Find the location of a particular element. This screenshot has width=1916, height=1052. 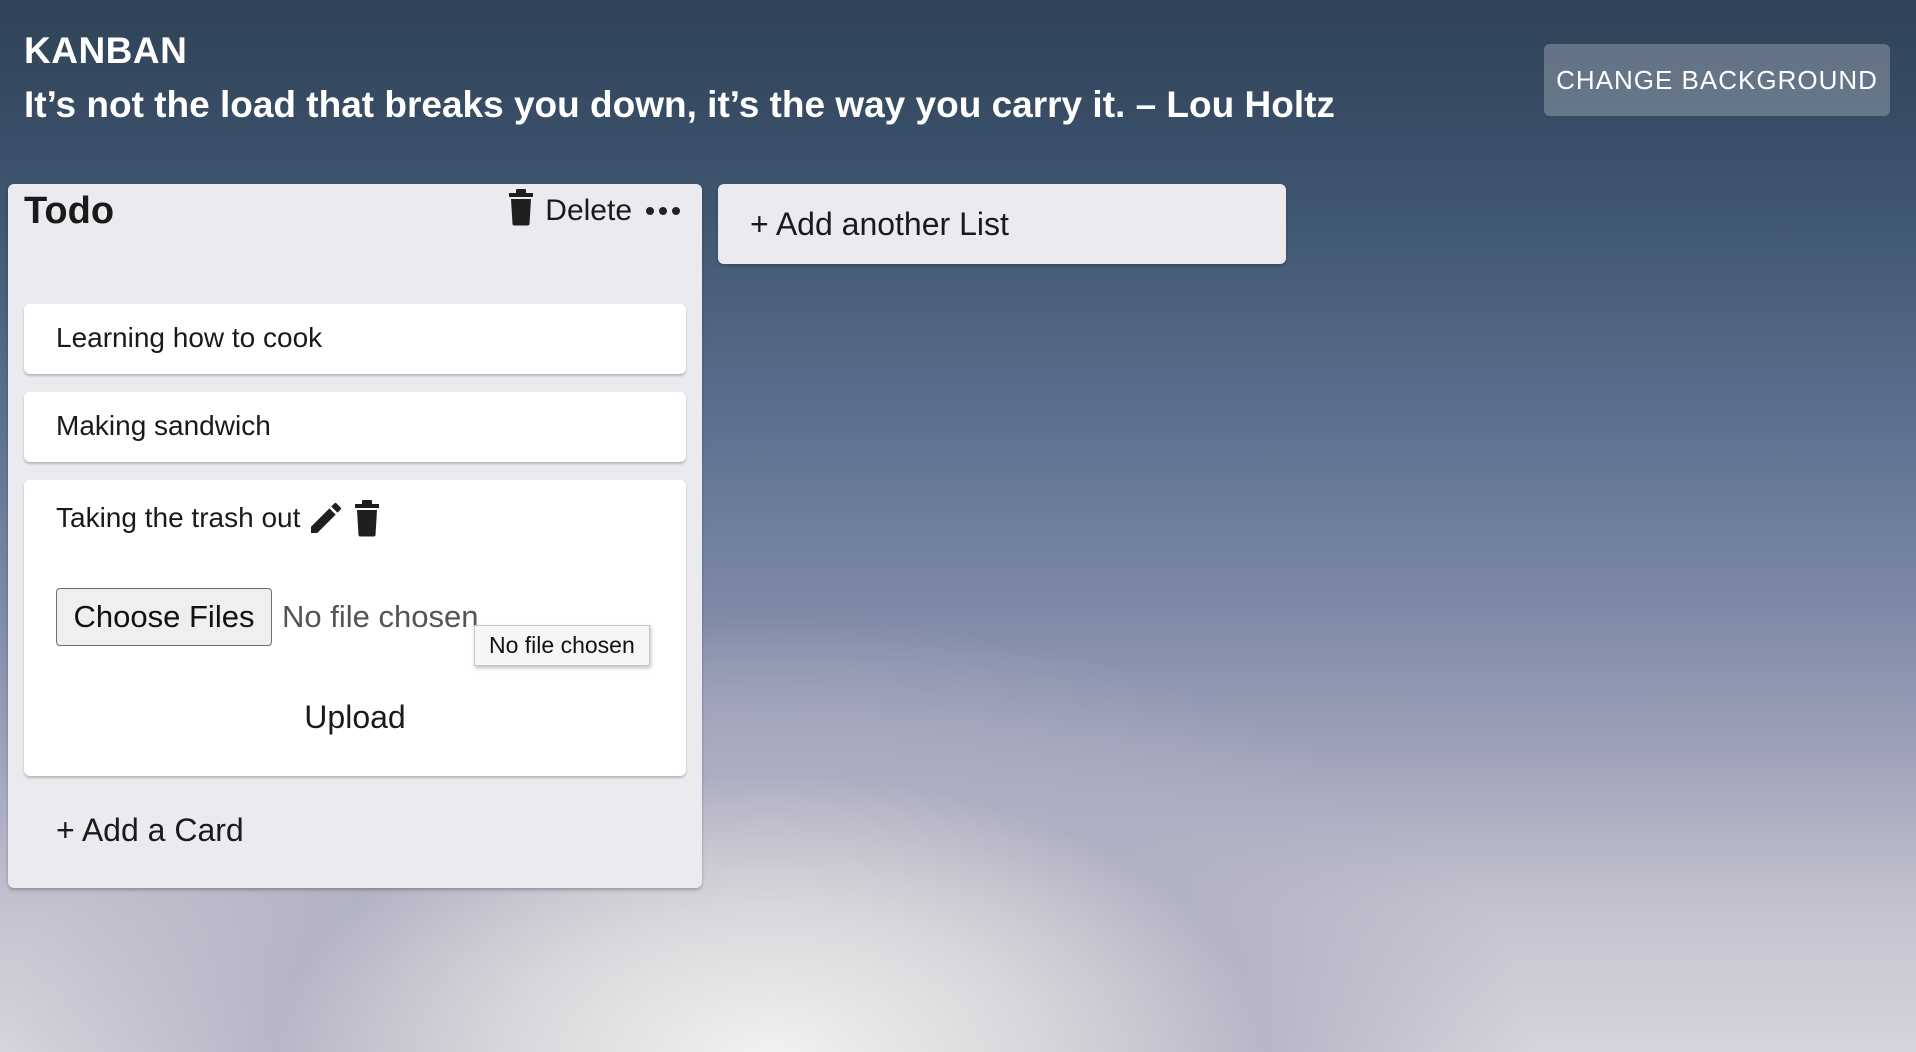

card-text: Learning how to cook is located at coordinates (189, 337).